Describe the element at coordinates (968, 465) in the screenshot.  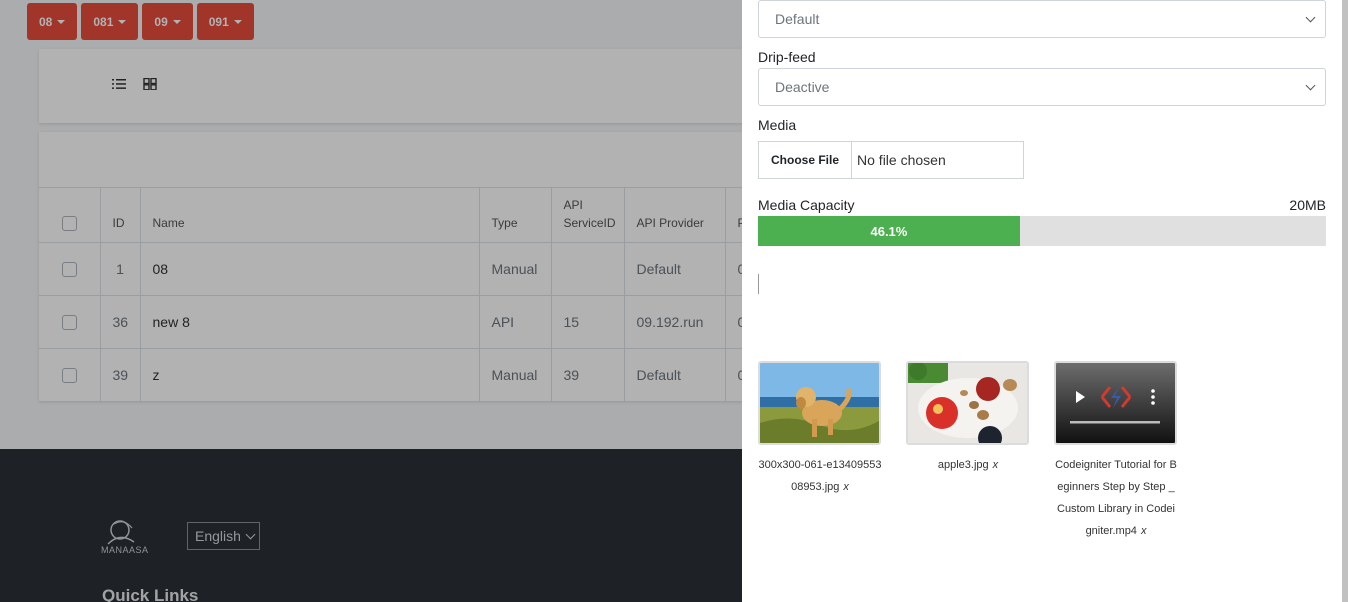
I see `media-file-name: apple3.jpg x` at that location.